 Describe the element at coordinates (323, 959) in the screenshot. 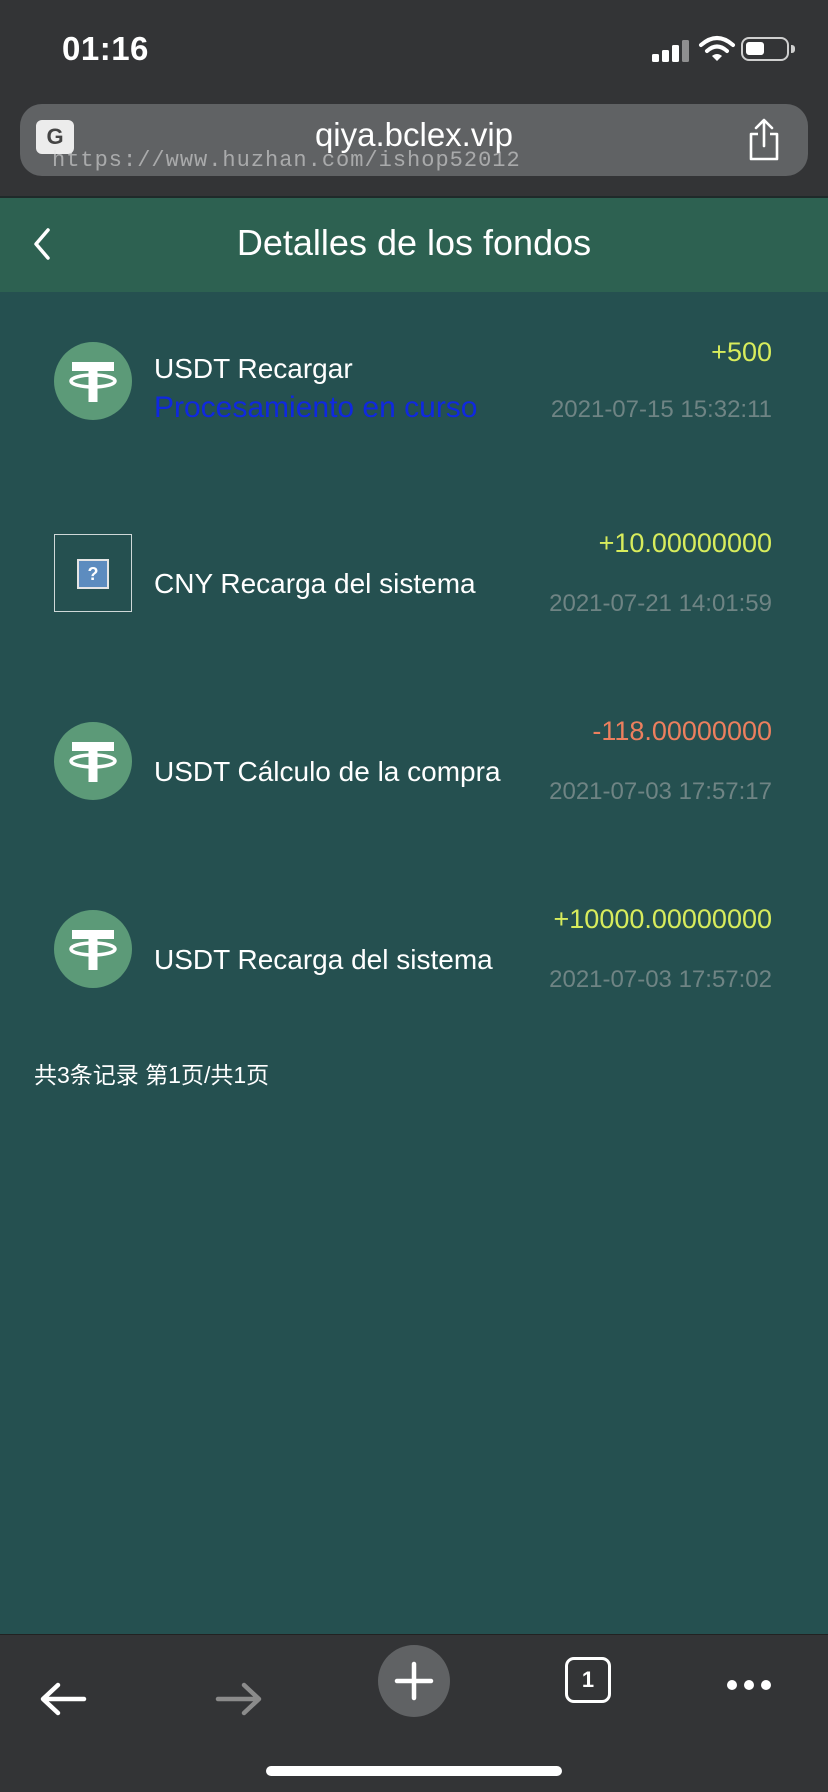

I see `record-label: USDT Recarga del sistema` at that location.